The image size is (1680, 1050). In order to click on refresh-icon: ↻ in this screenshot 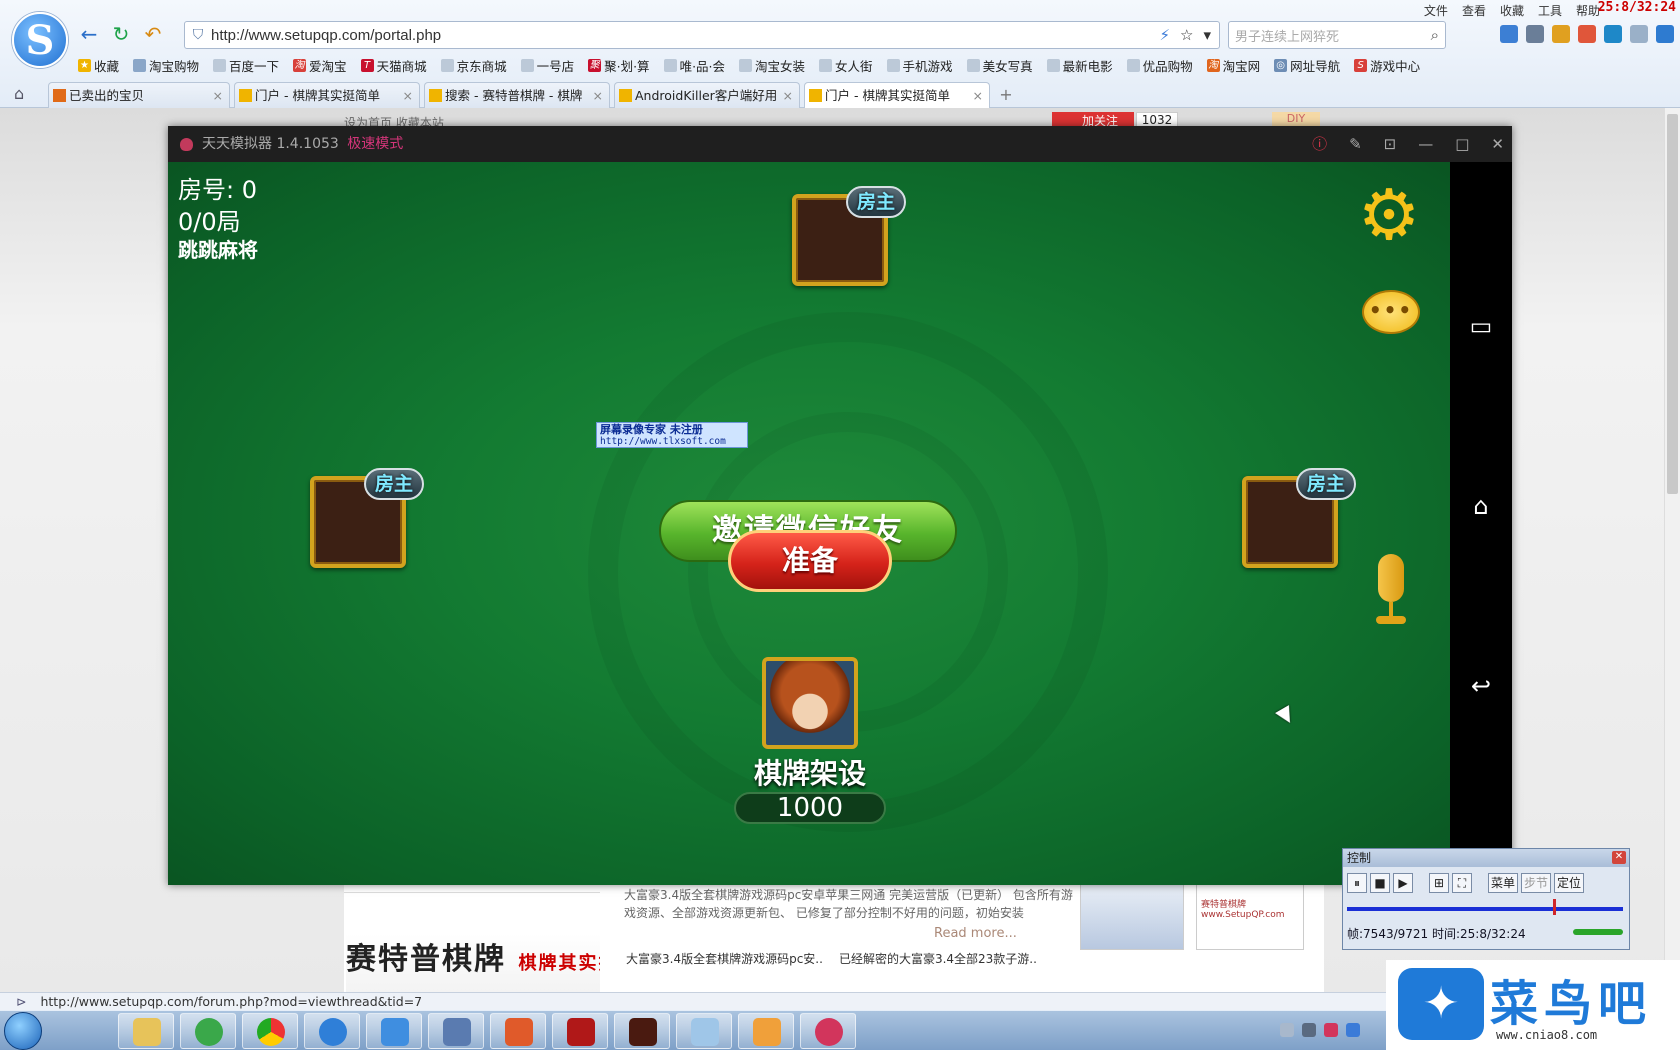, I will do `click(121, 34)`.